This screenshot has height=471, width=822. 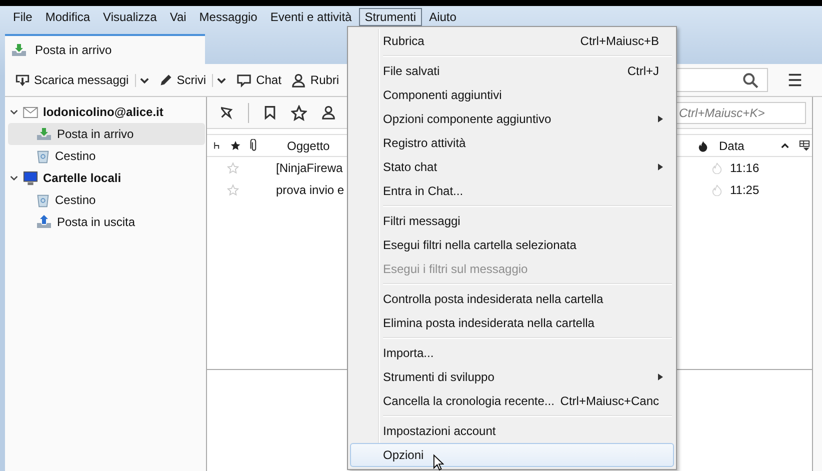 What do you see at coordinates (309, 168) in the screenshot?
I see `message-subject: [NinjaFirewa` at bounding box center [309, 168].